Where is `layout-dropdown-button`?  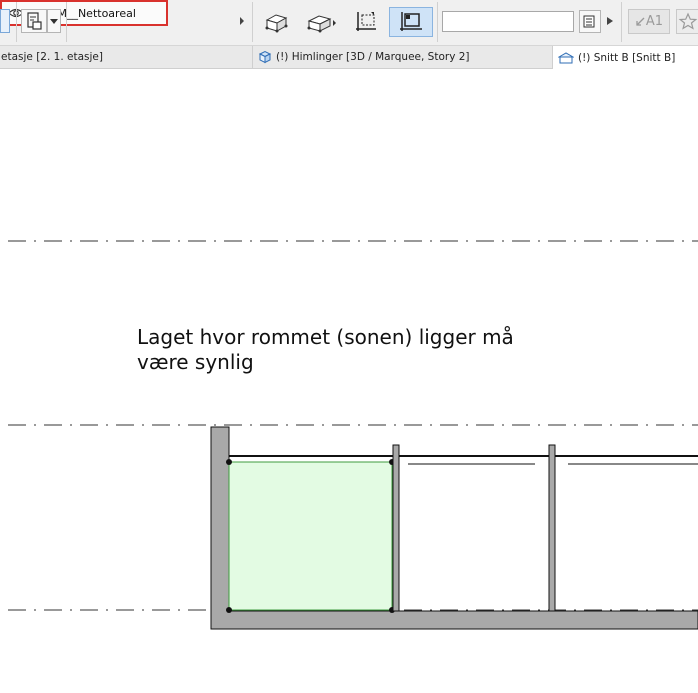 layout-dropdown-button is located at coordinates (54, 21).